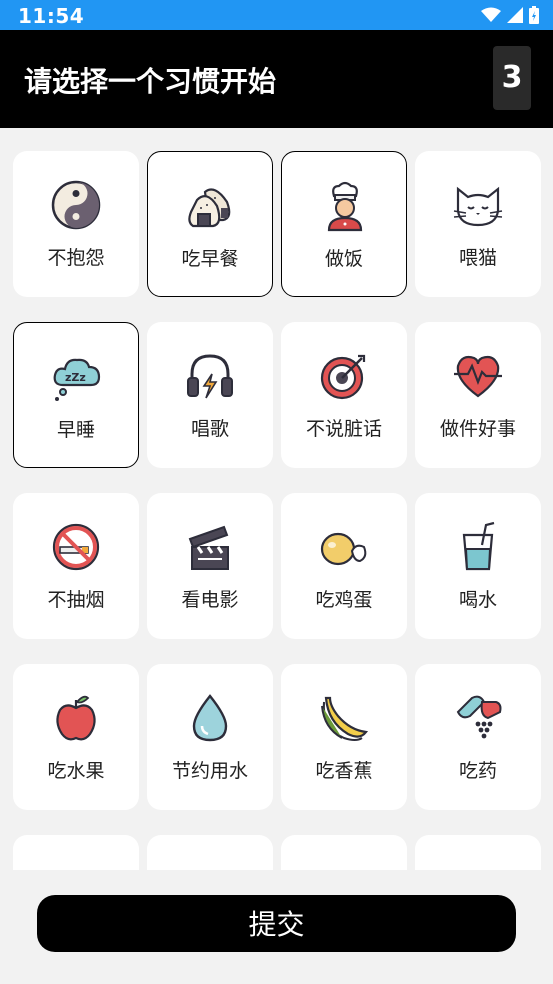 This screenshot has height=984, width=553. I want to click on habit-card: 不抽烟, so click(76, 566).